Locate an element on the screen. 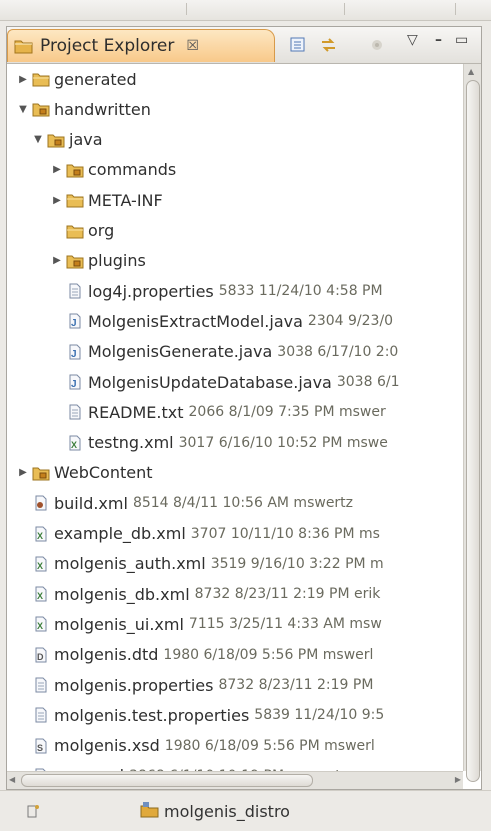  tree-item-label: MolgenisExtractModel.java is located at coordinates (195, 321).